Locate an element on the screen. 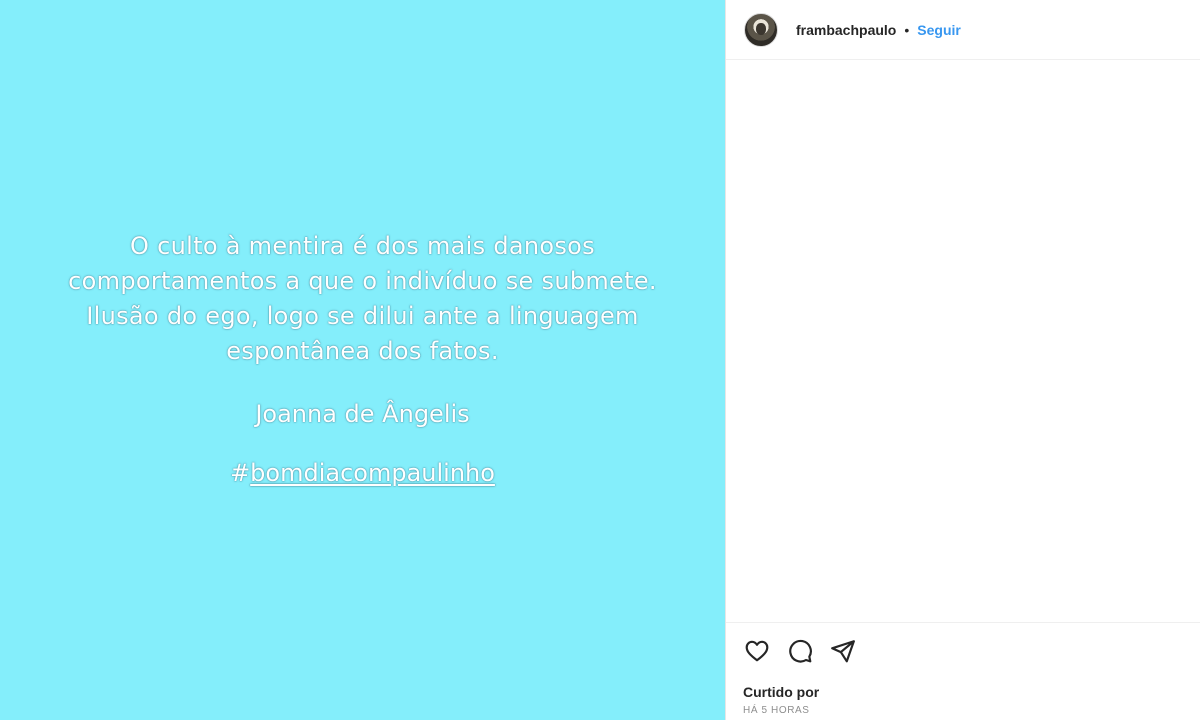 The image size is (1200, 720). share-icon is located at coordinates (843, 651).